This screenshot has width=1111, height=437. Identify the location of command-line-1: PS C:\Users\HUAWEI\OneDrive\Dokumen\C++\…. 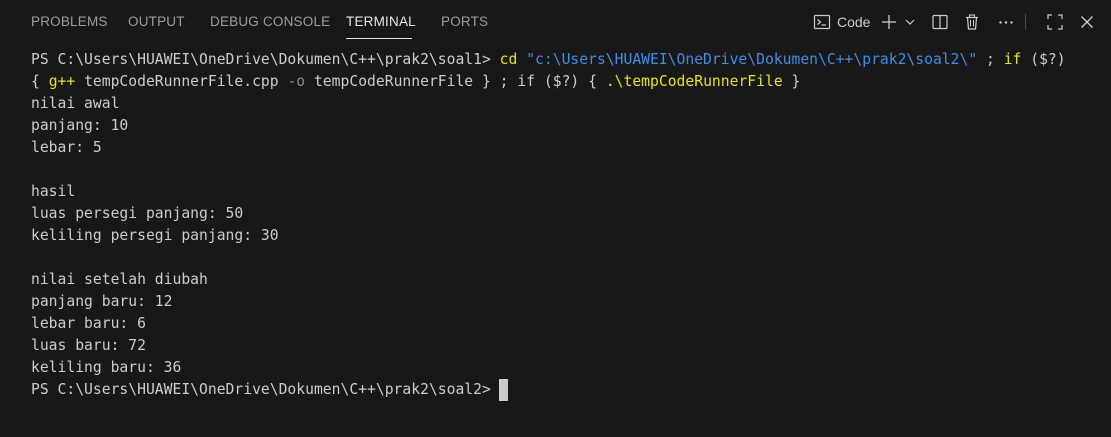
(548, 60).